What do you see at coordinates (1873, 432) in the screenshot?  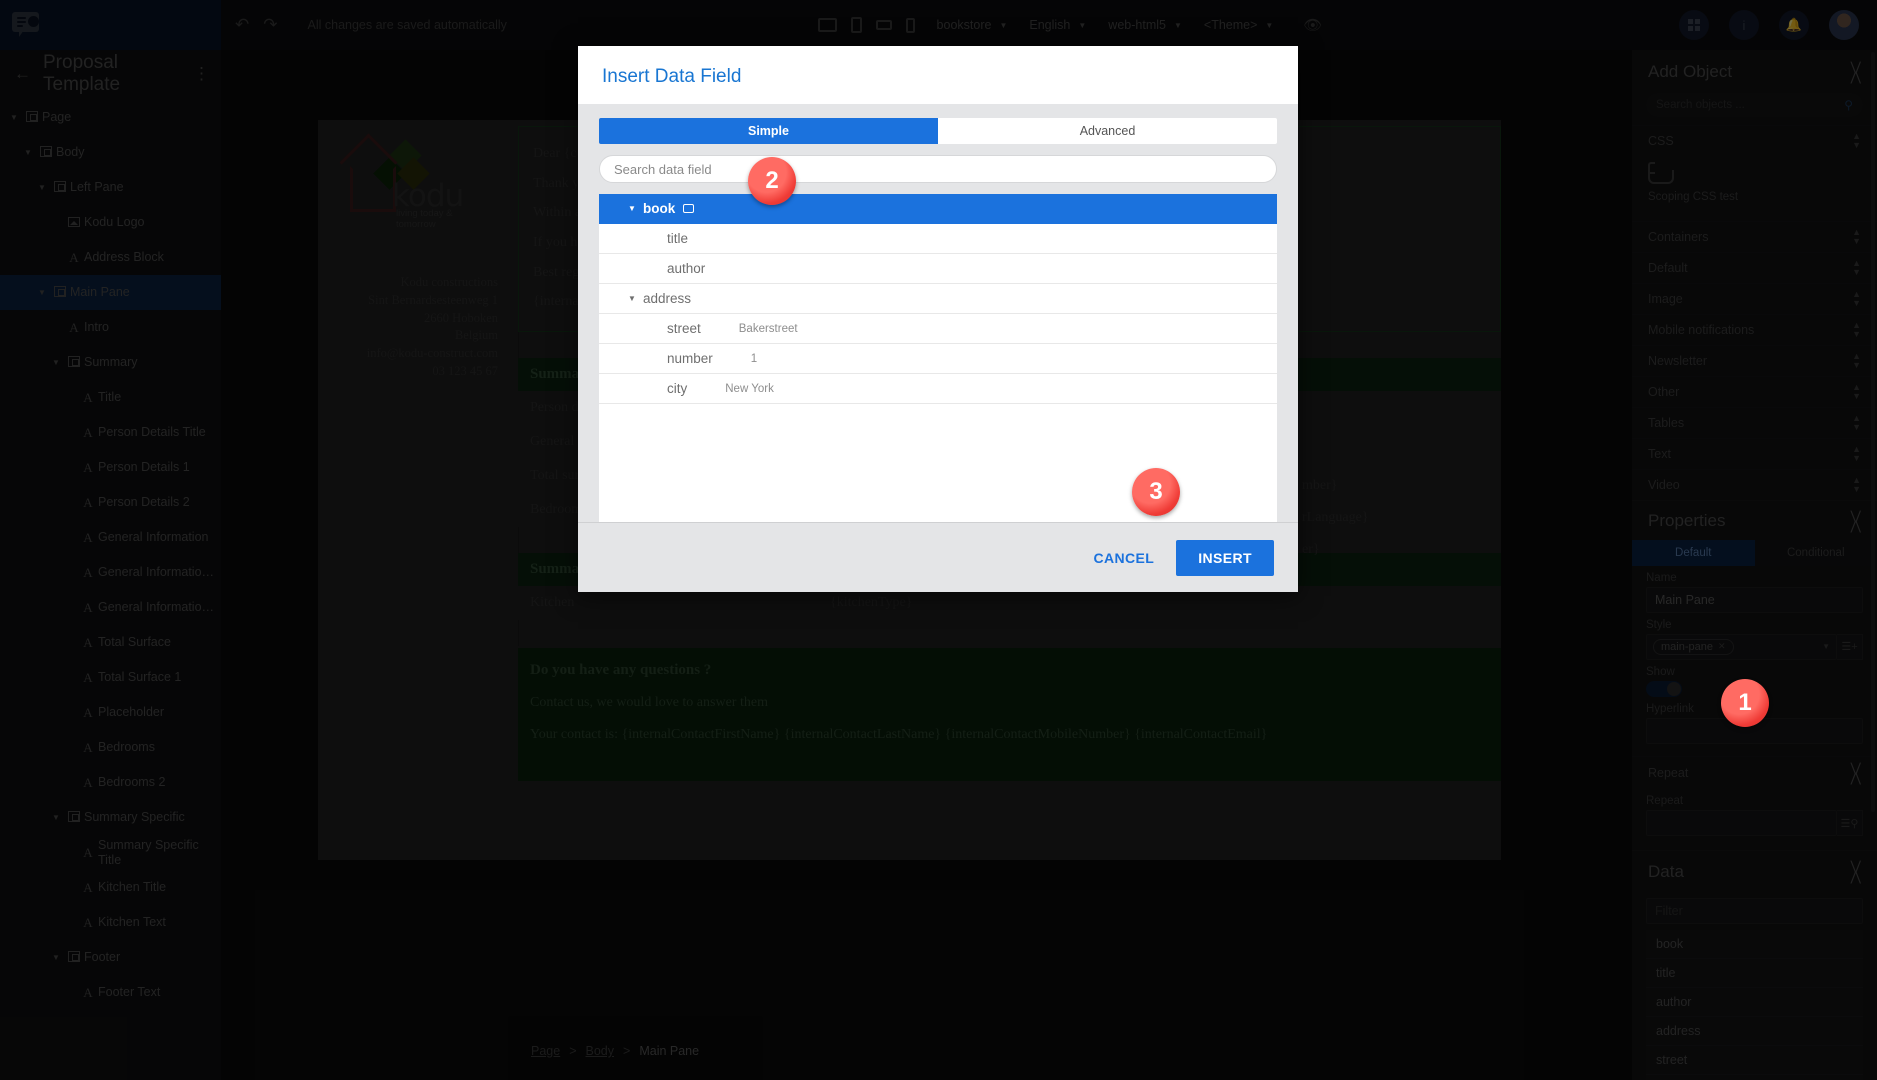 I see `right-panel-scrollbar` at bounding box center [1873, 432].